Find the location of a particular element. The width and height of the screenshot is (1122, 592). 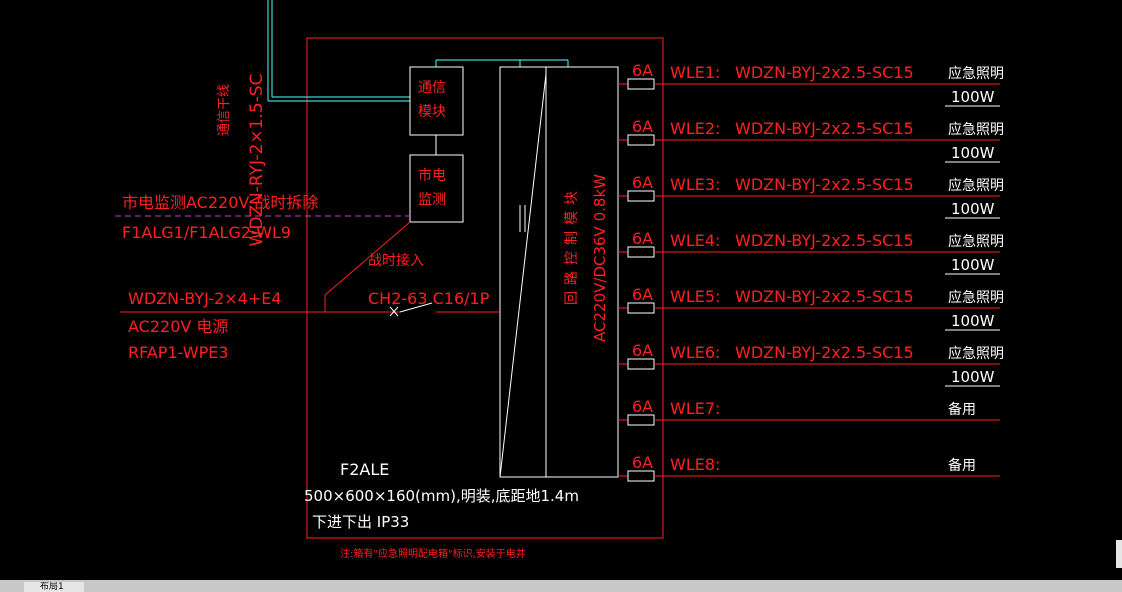

wartime-label: 战时接入 is located at coordinates (396, 260).